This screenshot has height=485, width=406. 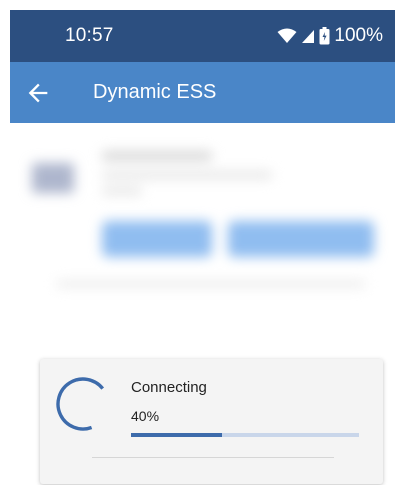 I want to click on wifi-icon, so click(x=287, y=35).